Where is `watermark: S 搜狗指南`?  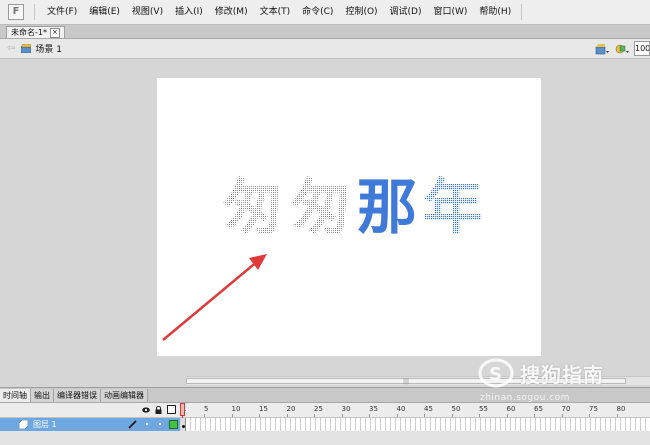 watermark: S 搜狗指南 is located at coordinates (541, 373).